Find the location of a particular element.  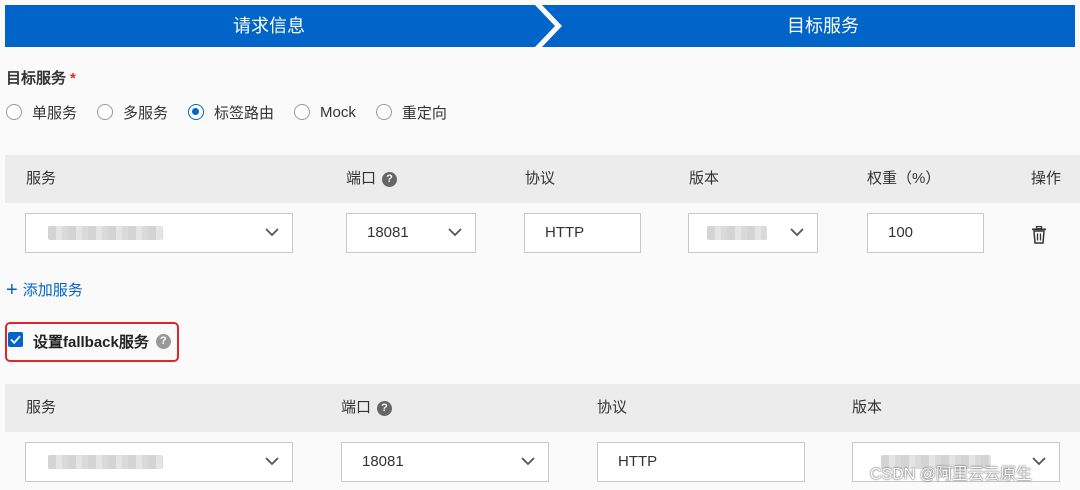

checkmark-icon is located at coordinates (15, 340).